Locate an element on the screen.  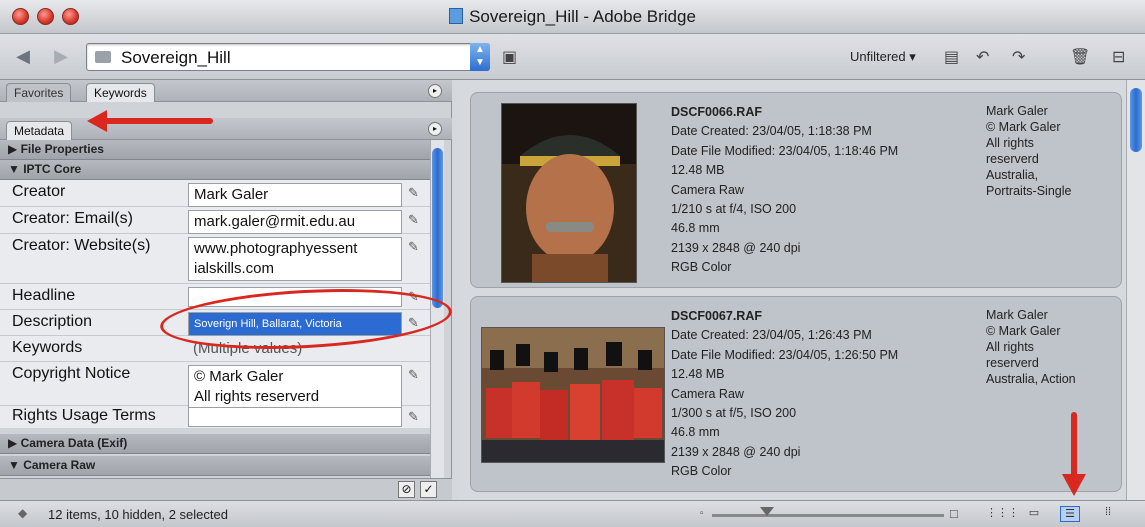
metadata-menu-icon: ▸ is located at coordinates (435, 129).